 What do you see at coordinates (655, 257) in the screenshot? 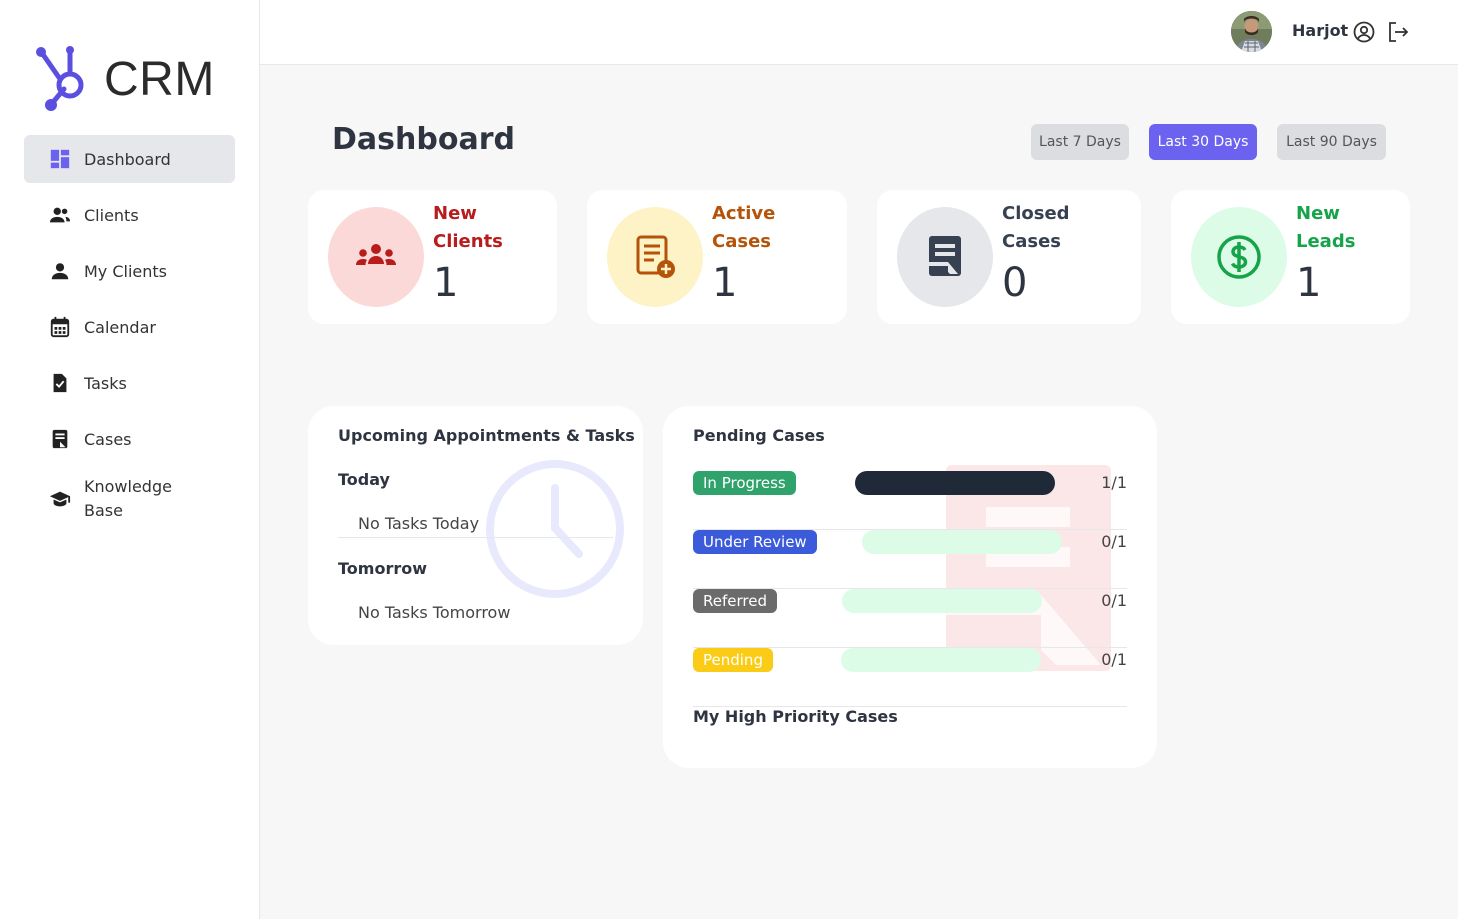
I see `add-document-icon` at bounding box center [655, 257].